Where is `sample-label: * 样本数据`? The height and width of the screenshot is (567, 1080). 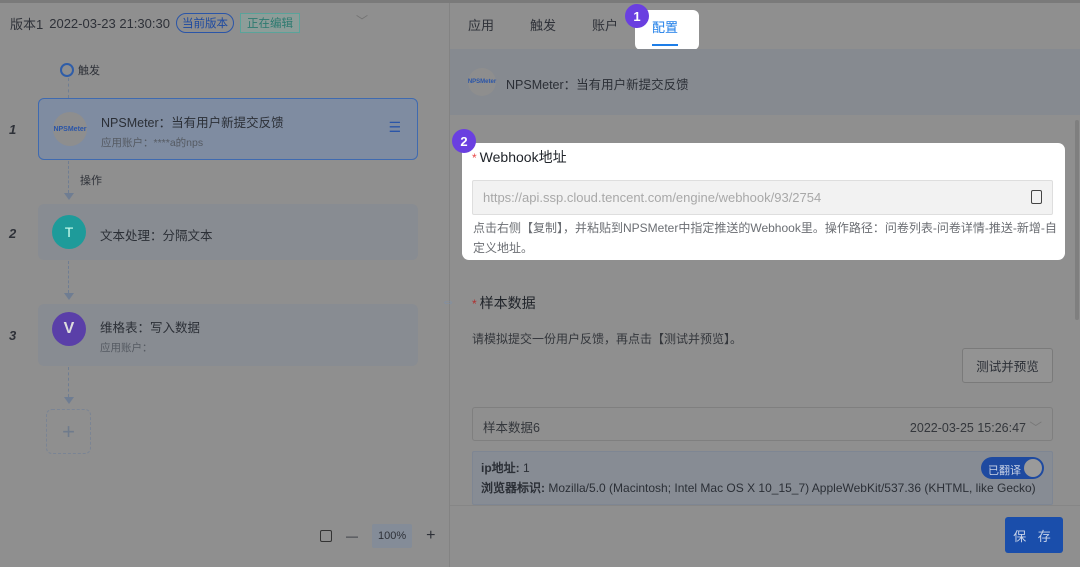
sample-label: * 样本数据 is located at coordinates (504, 303).